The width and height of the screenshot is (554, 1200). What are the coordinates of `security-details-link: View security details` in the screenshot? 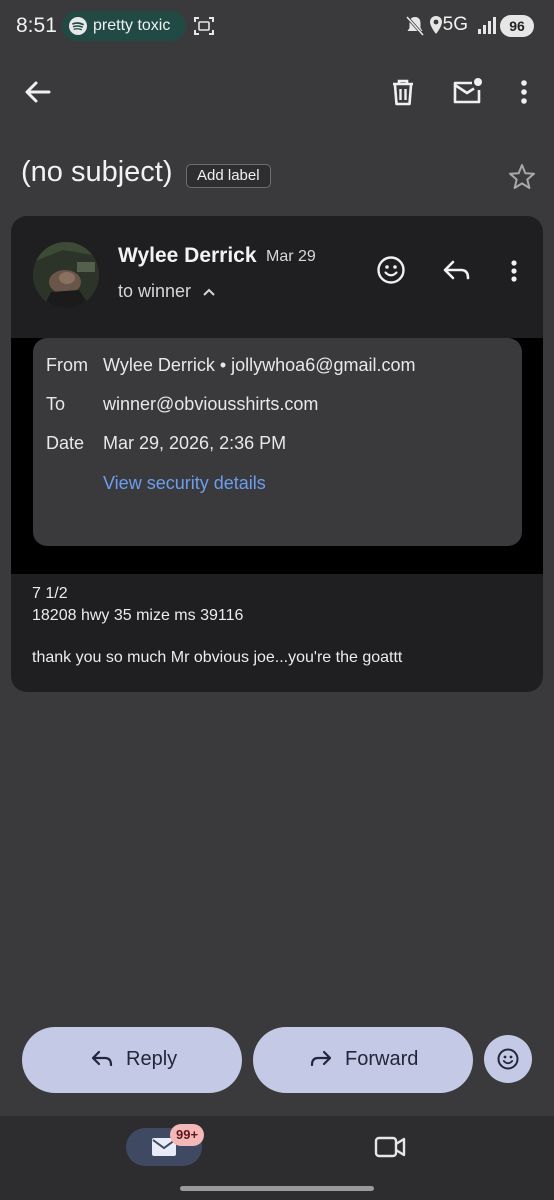 It's located at (184, 483).